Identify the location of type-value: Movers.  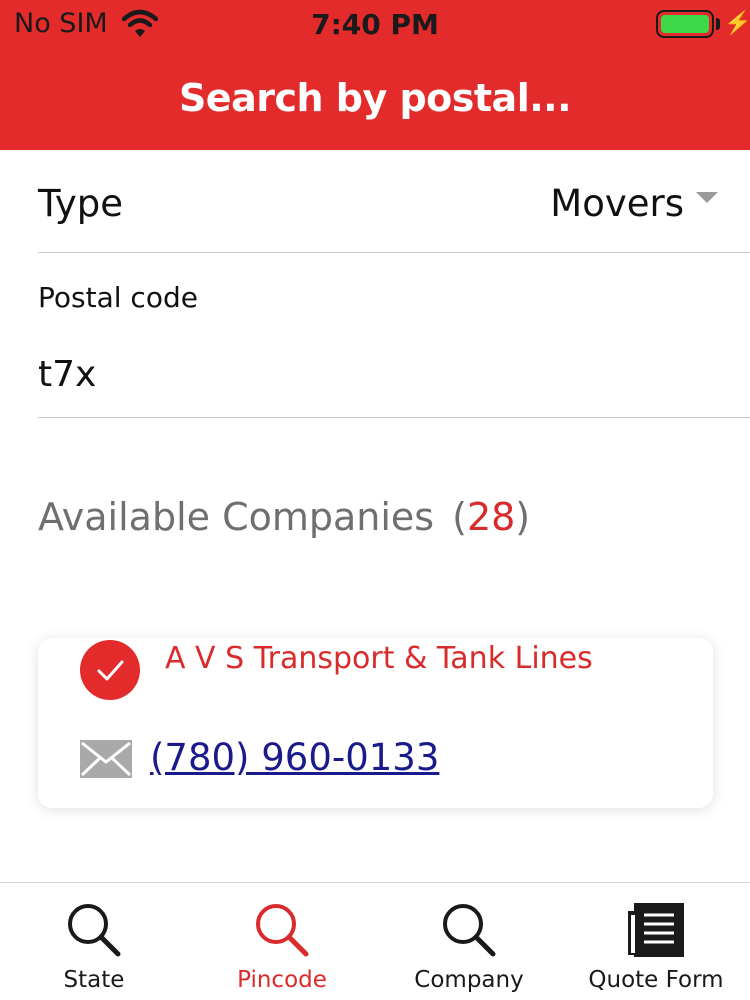
(617, 203).